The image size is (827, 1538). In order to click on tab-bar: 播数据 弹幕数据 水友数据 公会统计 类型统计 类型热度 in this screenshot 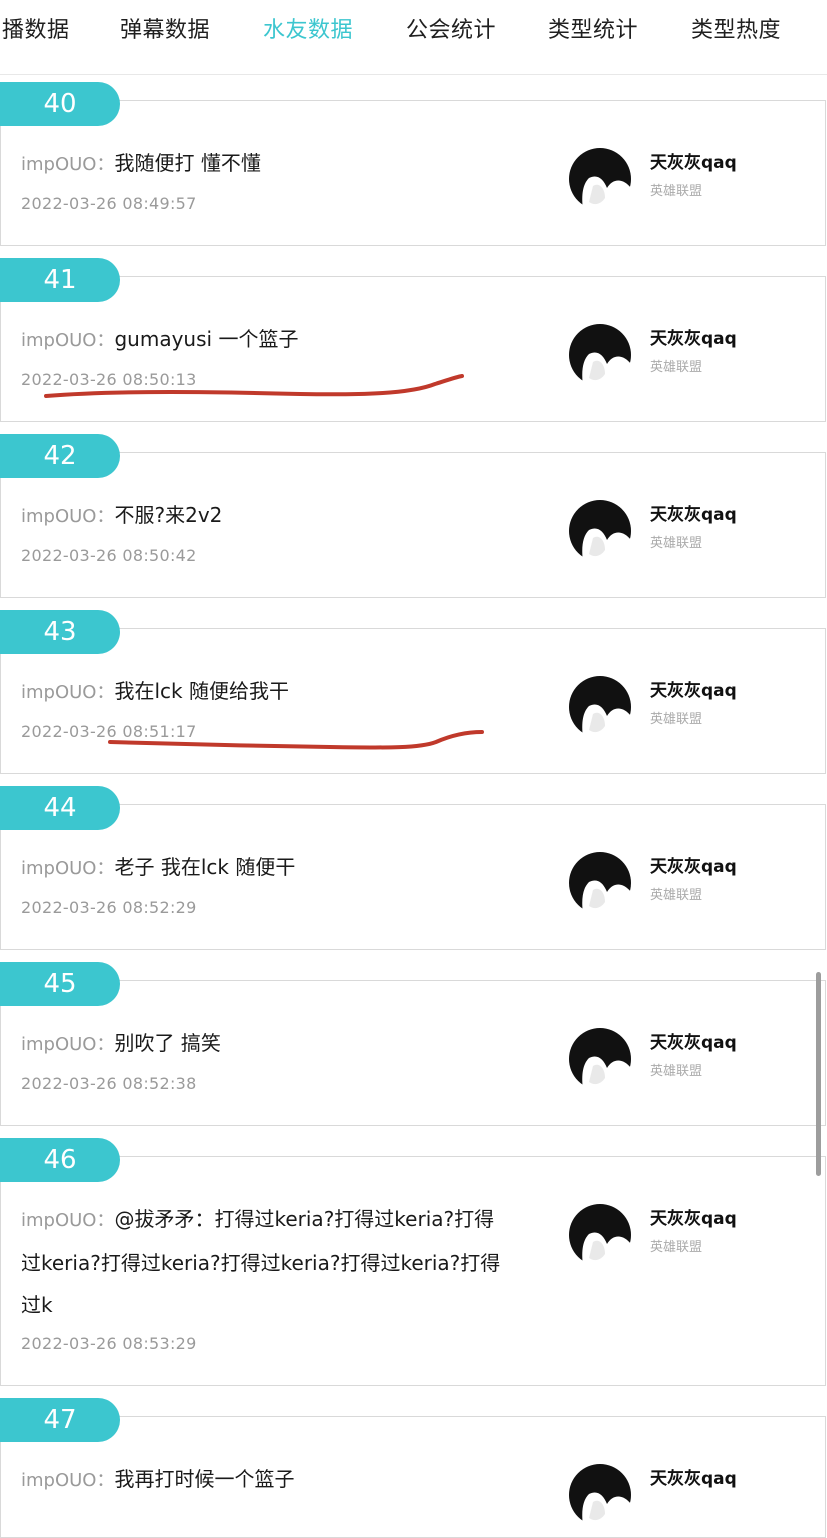, I will do `click(413, 37)`.